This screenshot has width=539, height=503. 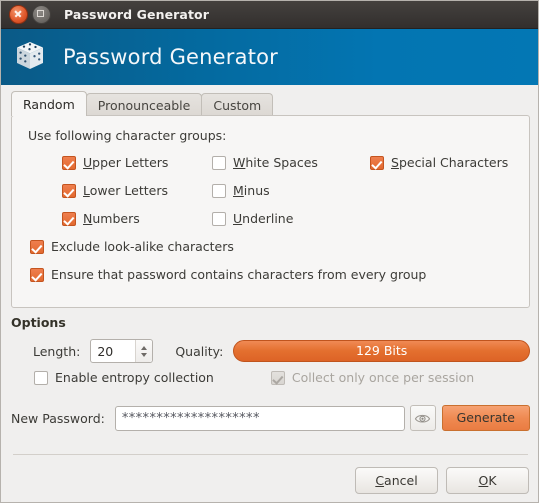 I want to click on checkbox-numbers: Numbers, so click(x=101, y=218).